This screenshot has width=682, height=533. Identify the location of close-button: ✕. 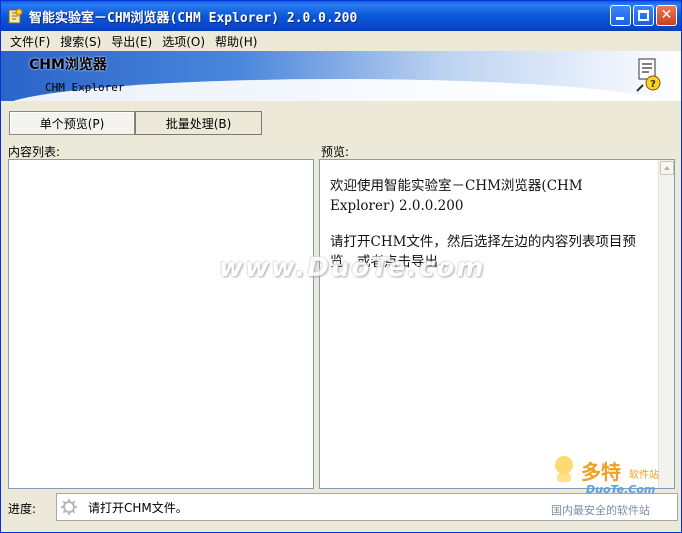
(666, 15).